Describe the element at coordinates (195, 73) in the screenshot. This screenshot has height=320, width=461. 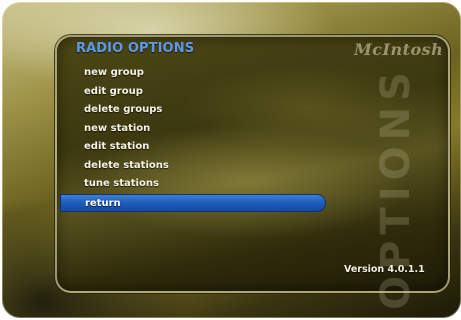
I see `menu-item-new-group: new group` at that location.